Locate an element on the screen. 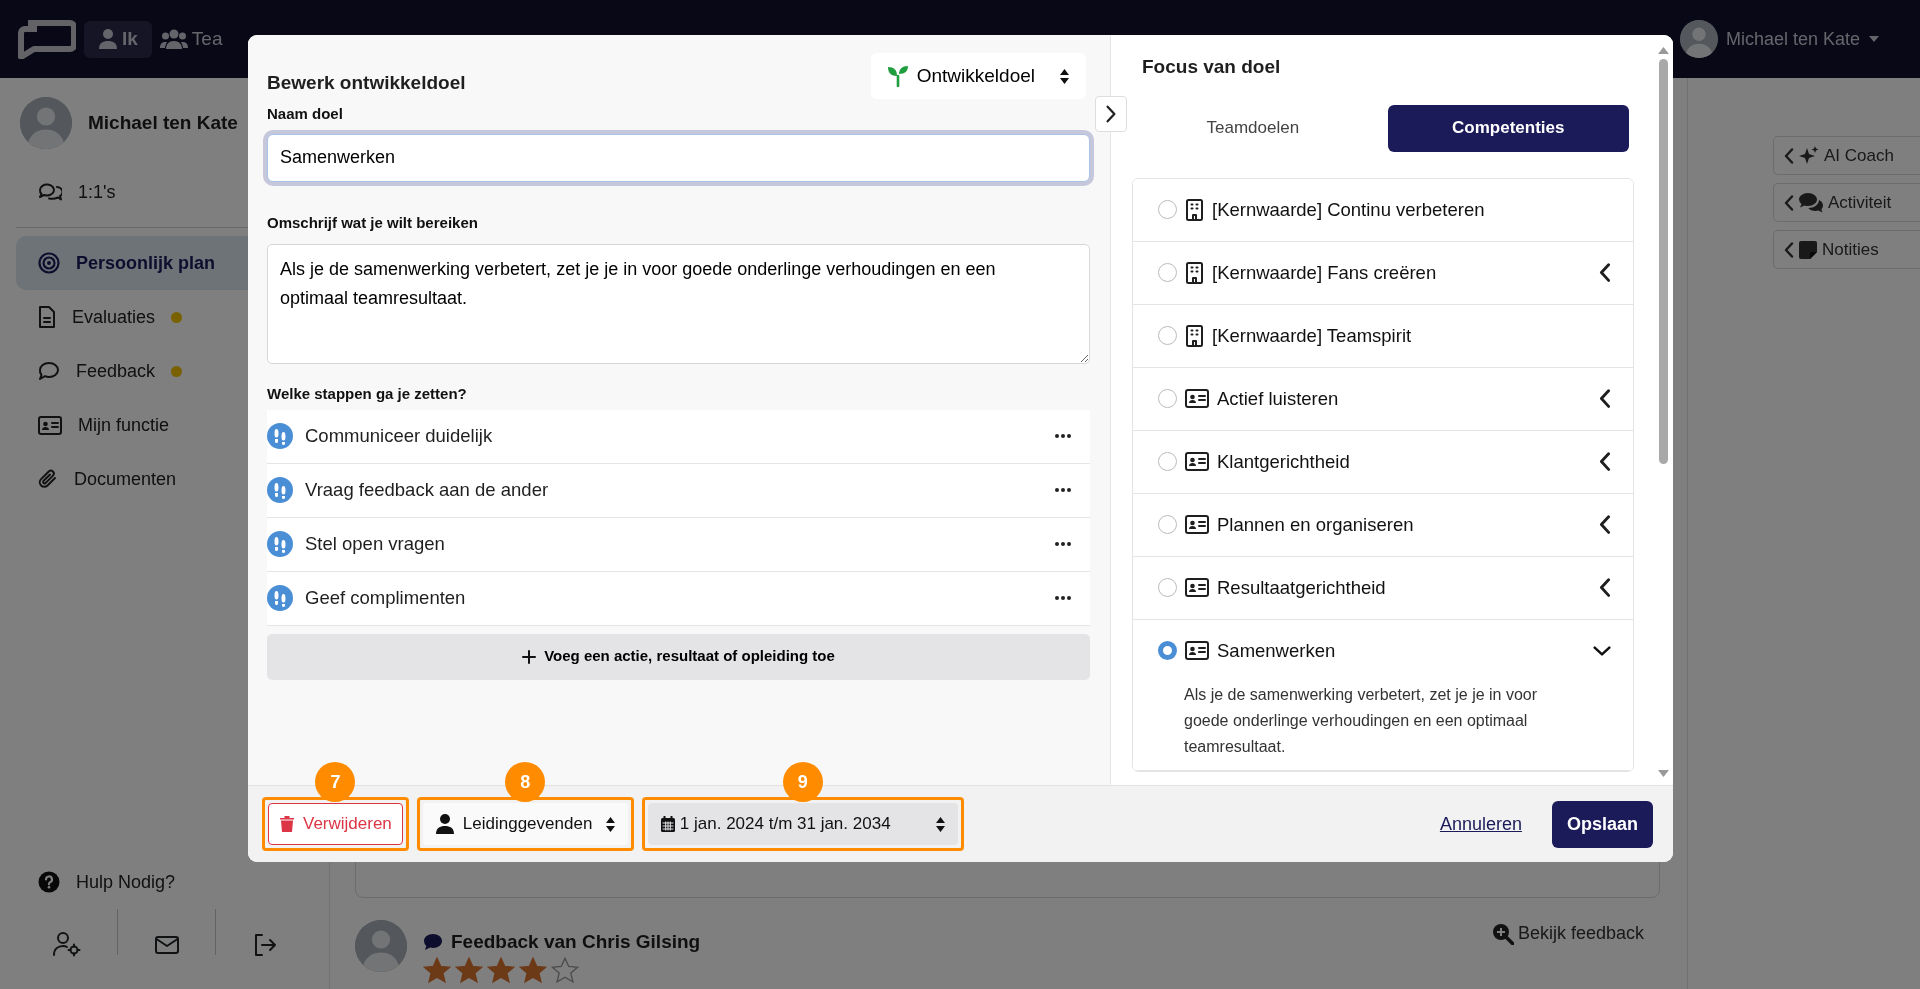  save-button: Opslaan is located at coordinates (1602, 824).